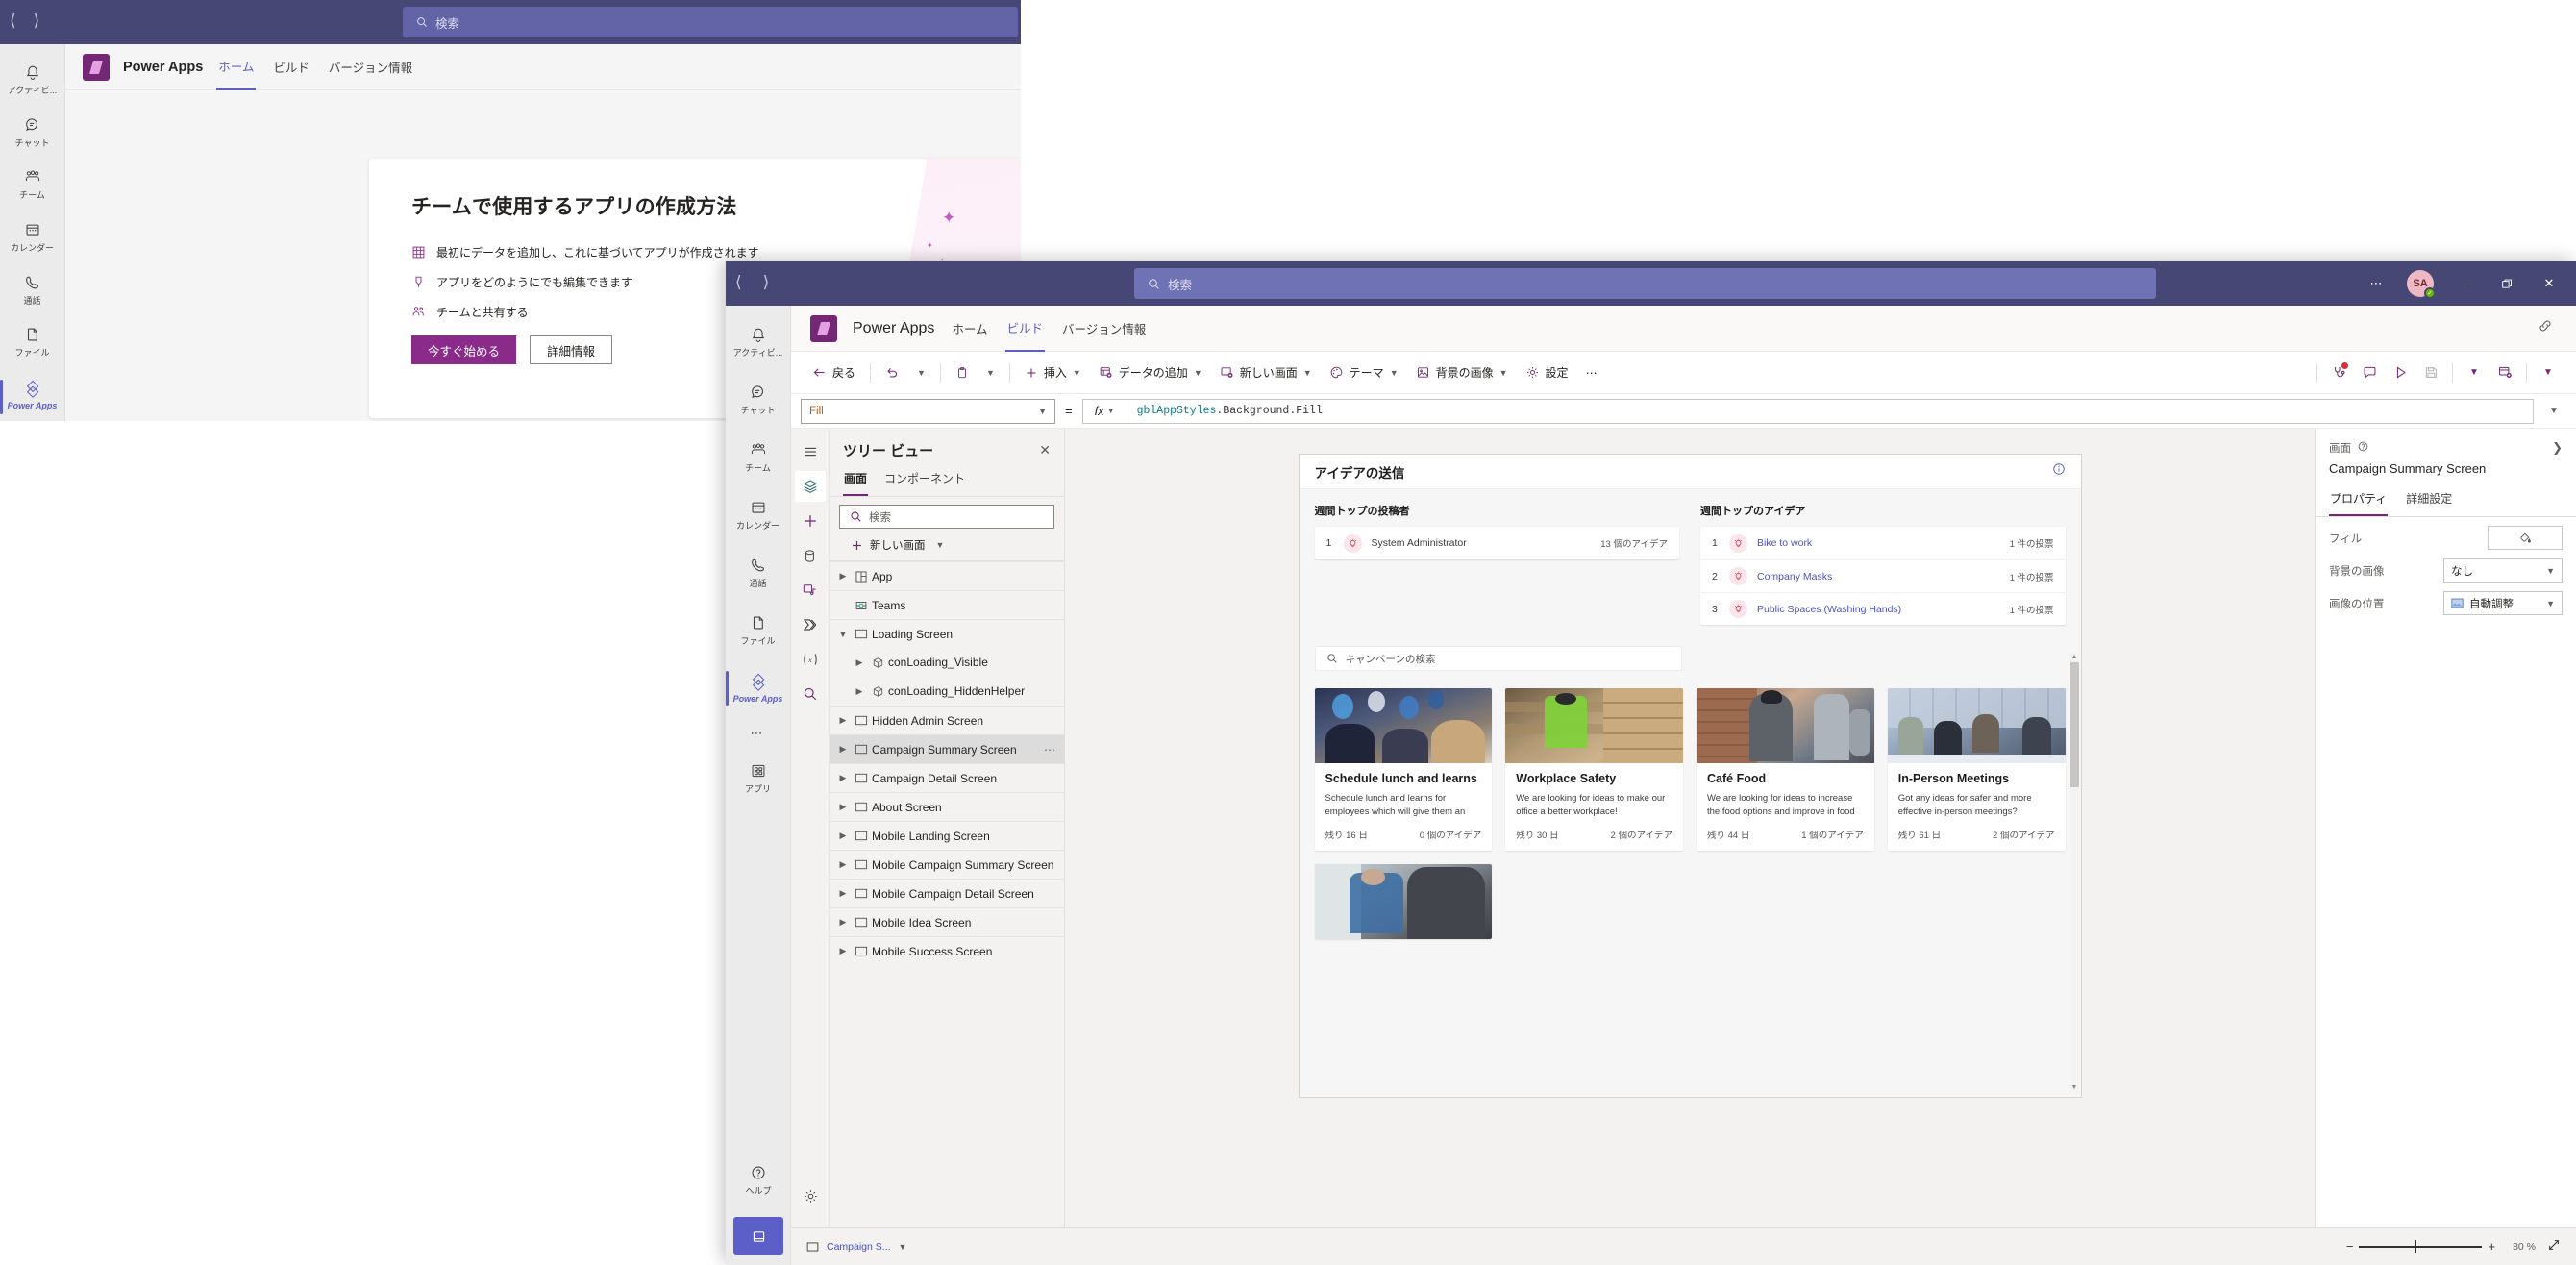  What do you see at coordinates (1150, 373) in the screenshot?
I see `add-data-button: データの追加 ▼` at bounding box center [1150, 373].